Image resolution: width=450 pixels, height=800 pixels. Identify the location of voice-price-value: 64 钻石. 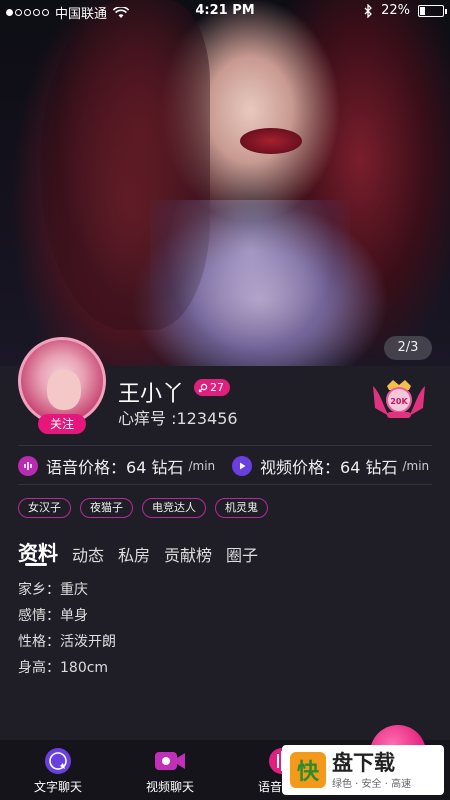
(155, 467).